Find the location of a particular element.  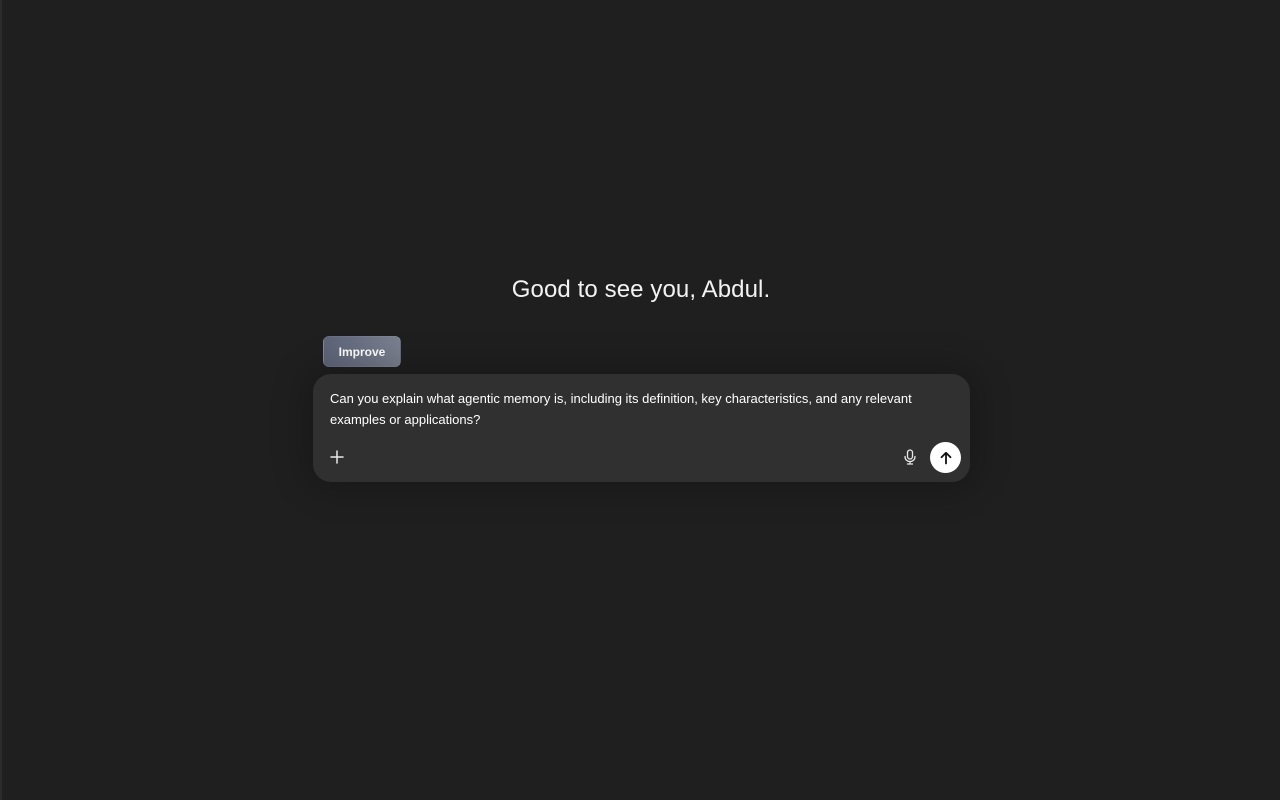

greeting-heading: Good to see you, Abdul. is located at coordinates (641, 289).